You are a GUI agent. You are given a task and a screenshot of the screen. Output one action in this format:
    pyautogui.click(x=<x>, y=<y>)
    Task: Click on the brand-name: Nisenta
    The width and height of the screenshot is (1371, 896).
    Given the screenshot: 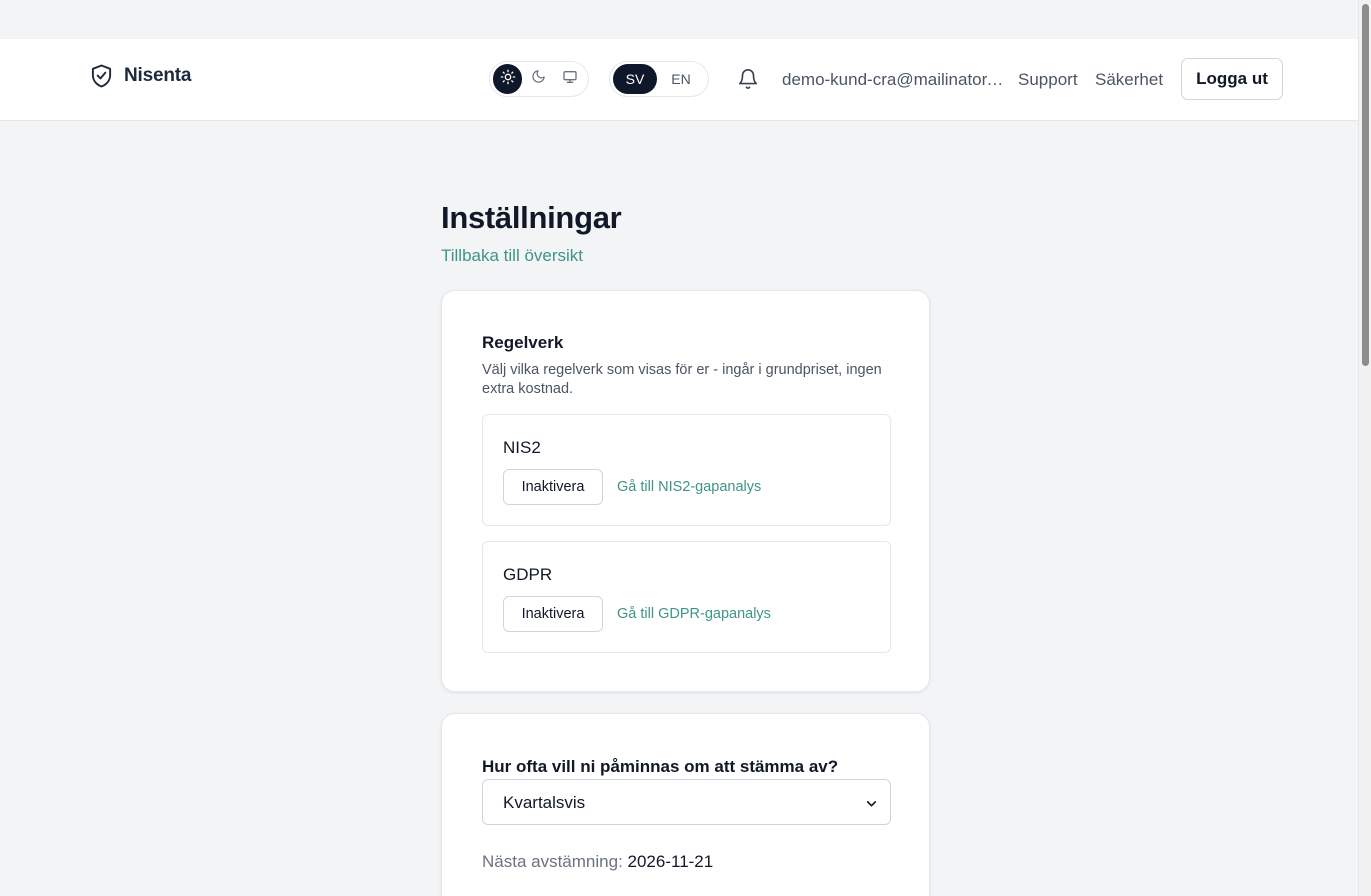 What is the action you would take?
    pyautogui.click(x=158, y=75)
    